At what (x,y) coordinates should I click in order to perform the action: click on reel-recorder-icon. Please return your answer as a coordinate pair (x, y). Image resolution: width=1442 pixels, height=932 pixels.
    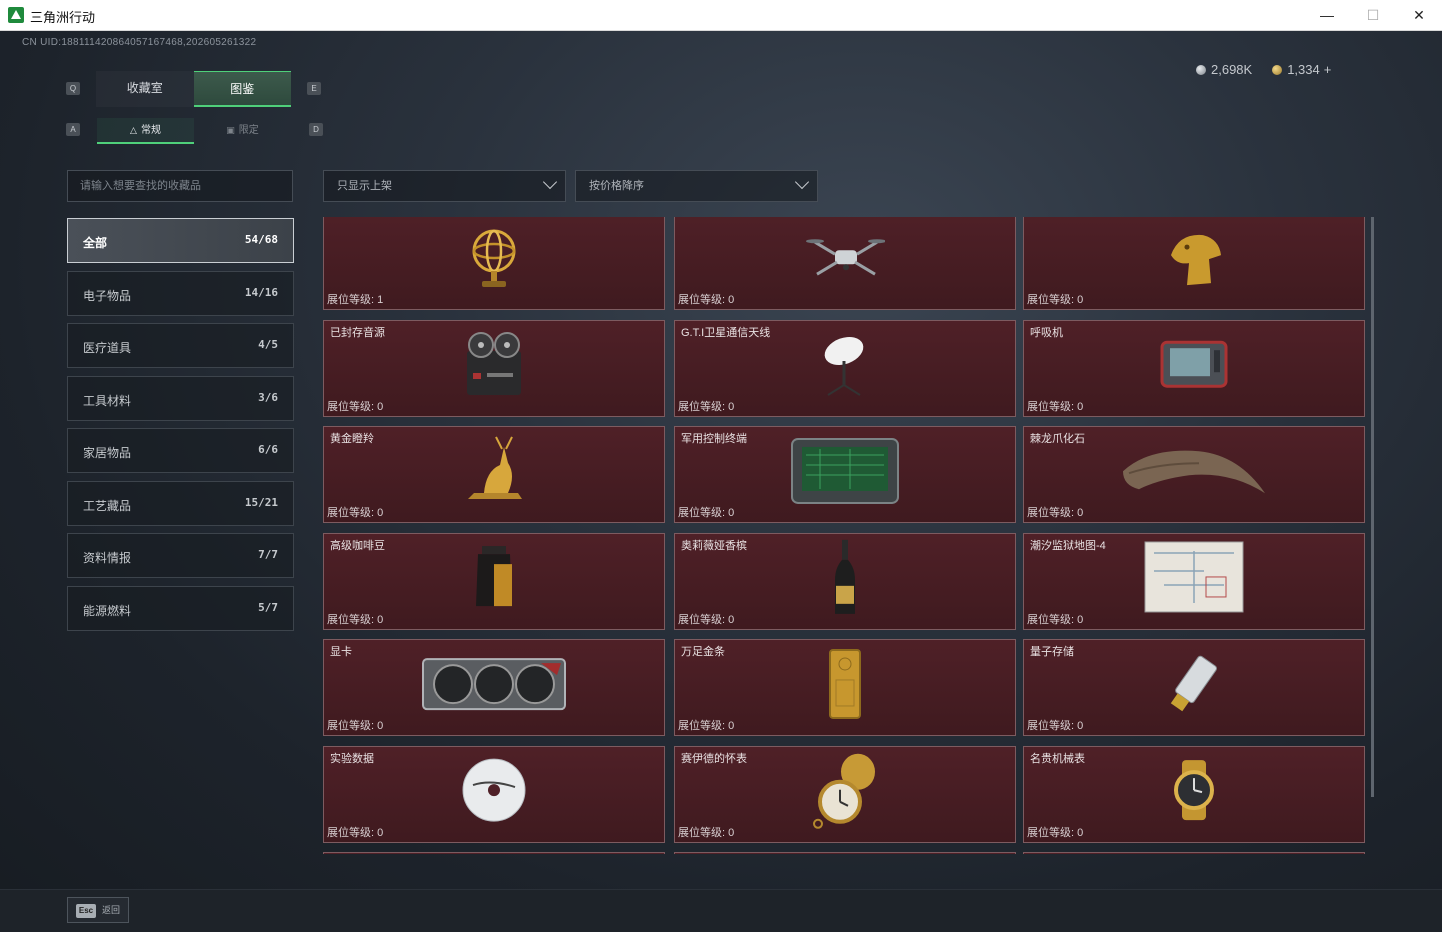
    Looking at the image, I should click on (494, 366).